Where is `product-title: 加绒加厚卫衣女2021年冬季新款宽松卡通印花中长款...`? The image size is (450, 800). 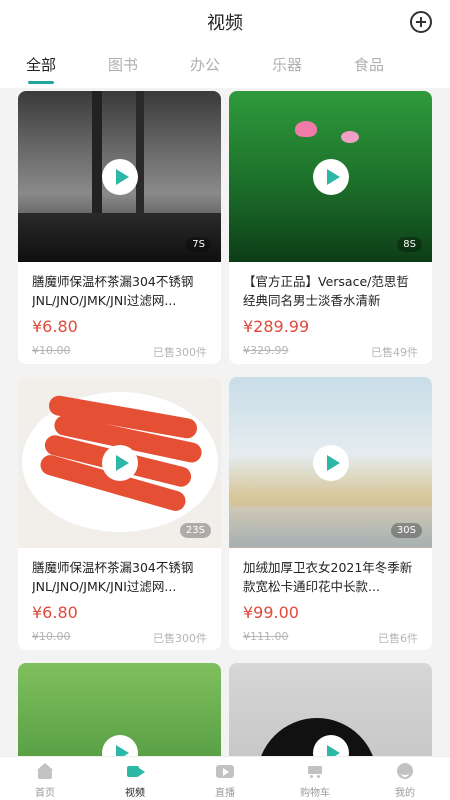 product-title: 加绒加厚卫衣女2021年冬季新款宽松卡通印花中长款... is located at coordinates (328, 577).